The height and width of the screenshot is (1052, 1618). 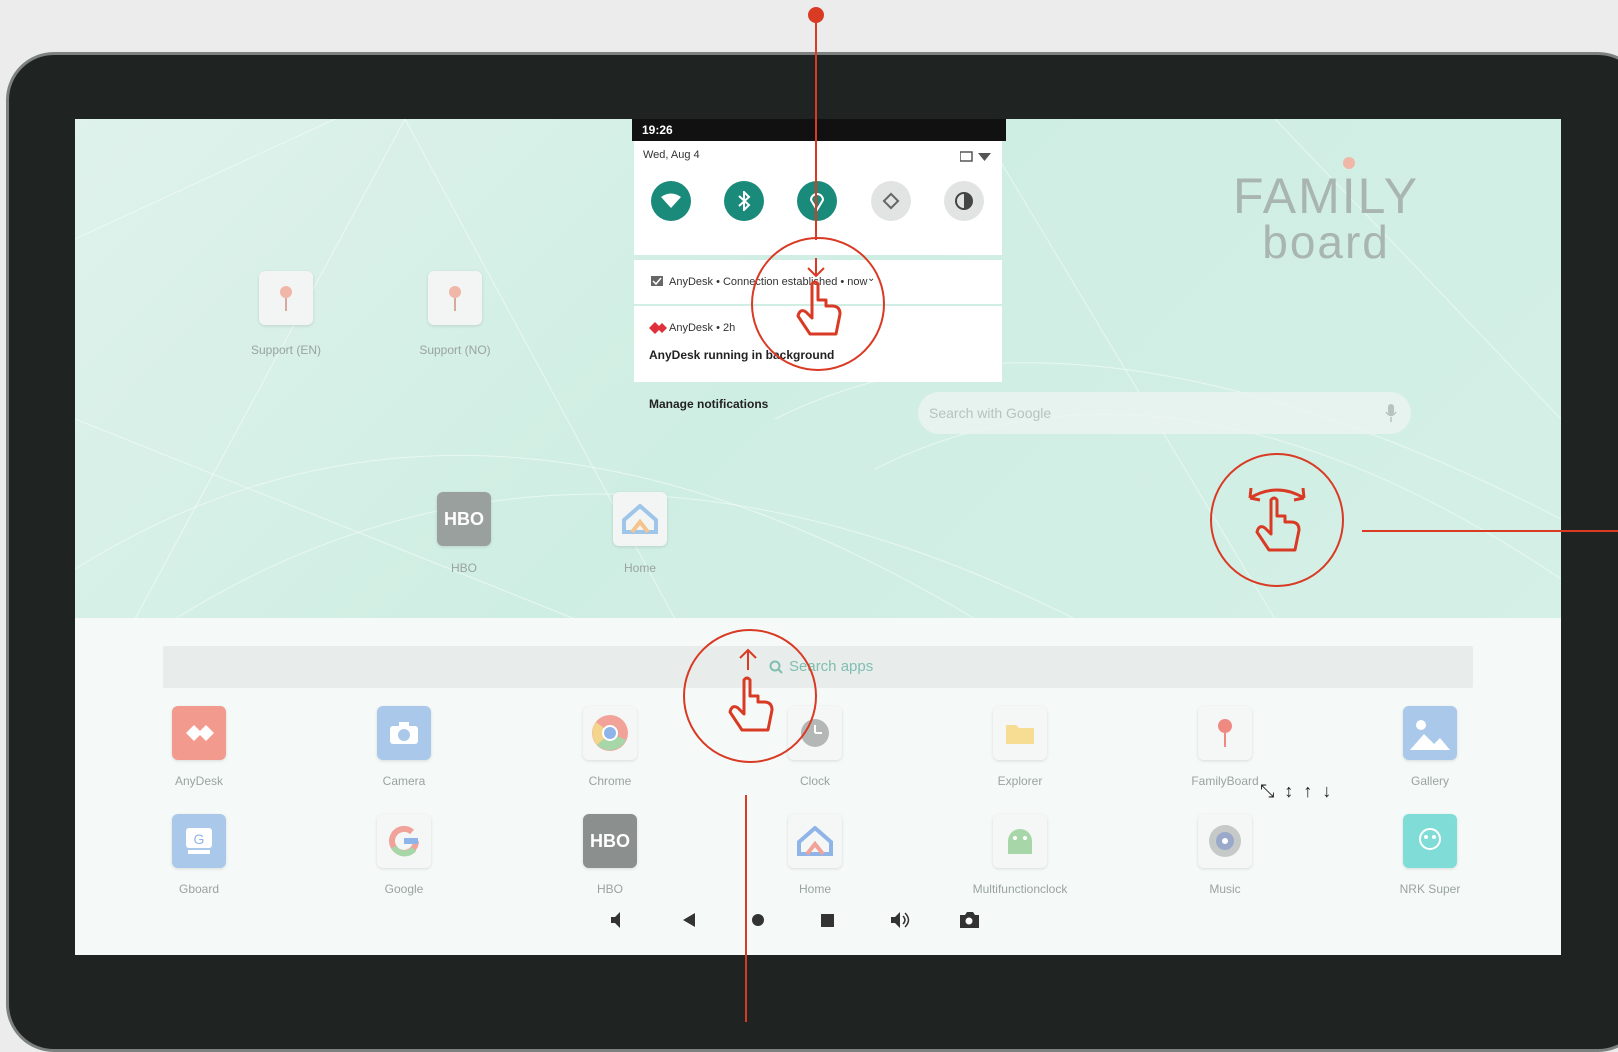 I want to click on status-icons, so click(x=975, y=156).